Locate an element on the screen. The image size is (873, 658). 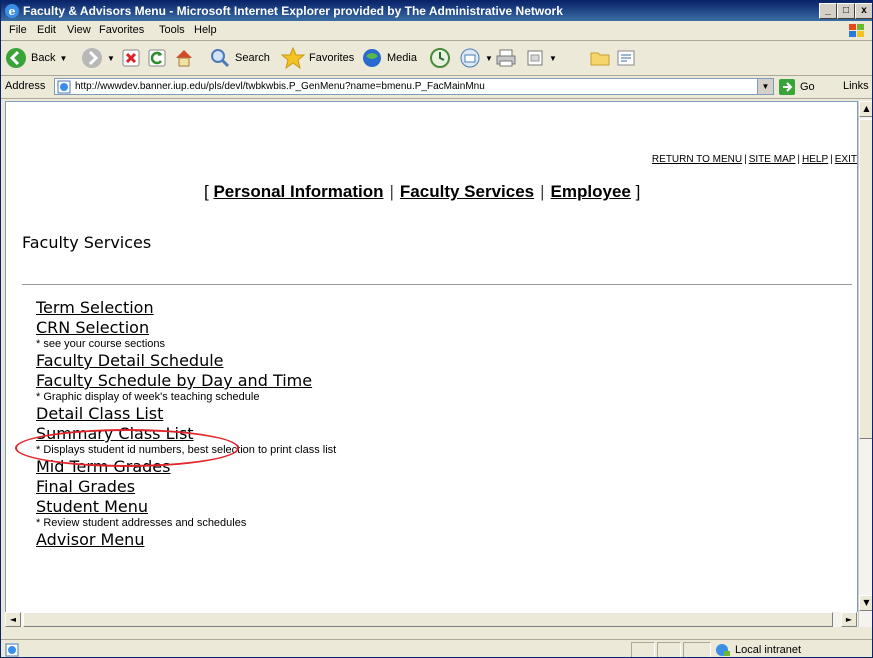
menu-view: View is located at coordinates (79, 30).